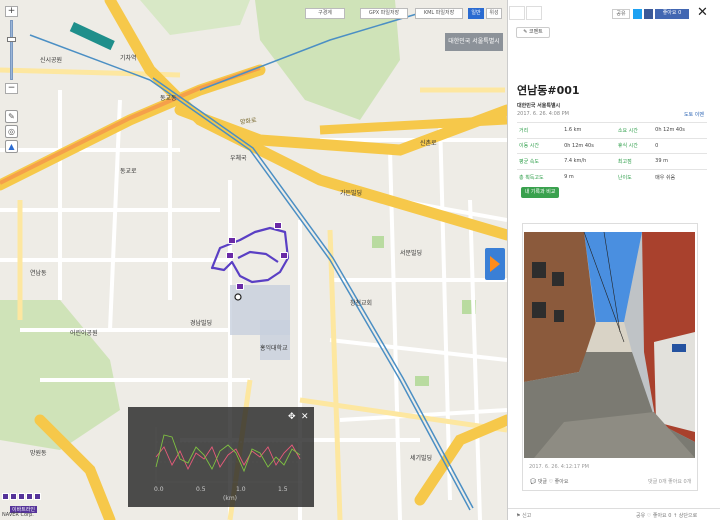 Image resolution: width=720 pixels, height=520 pixels. Describe the element at coordinates (361, 303) in the screenshot. I see `map-label: 창천교회` at that location.